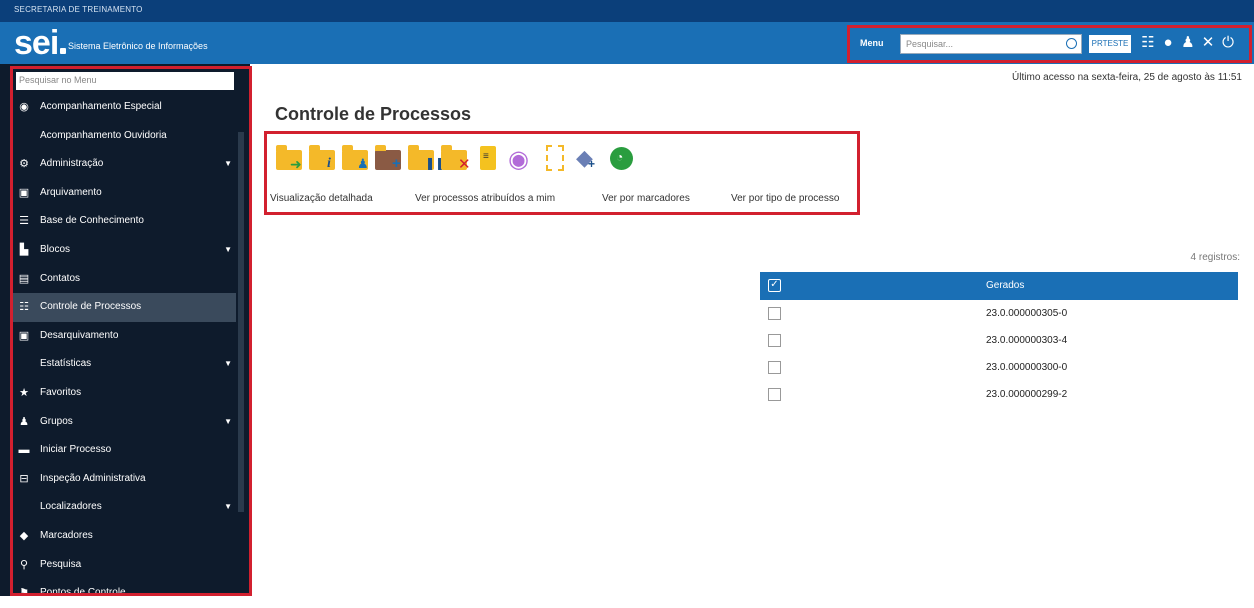 Image resolution: width=1254 pixels, height=608 pixels. Describe the element at coordinates (323, 159) in the screenshot. I see `process-info-icon: i` at that location.